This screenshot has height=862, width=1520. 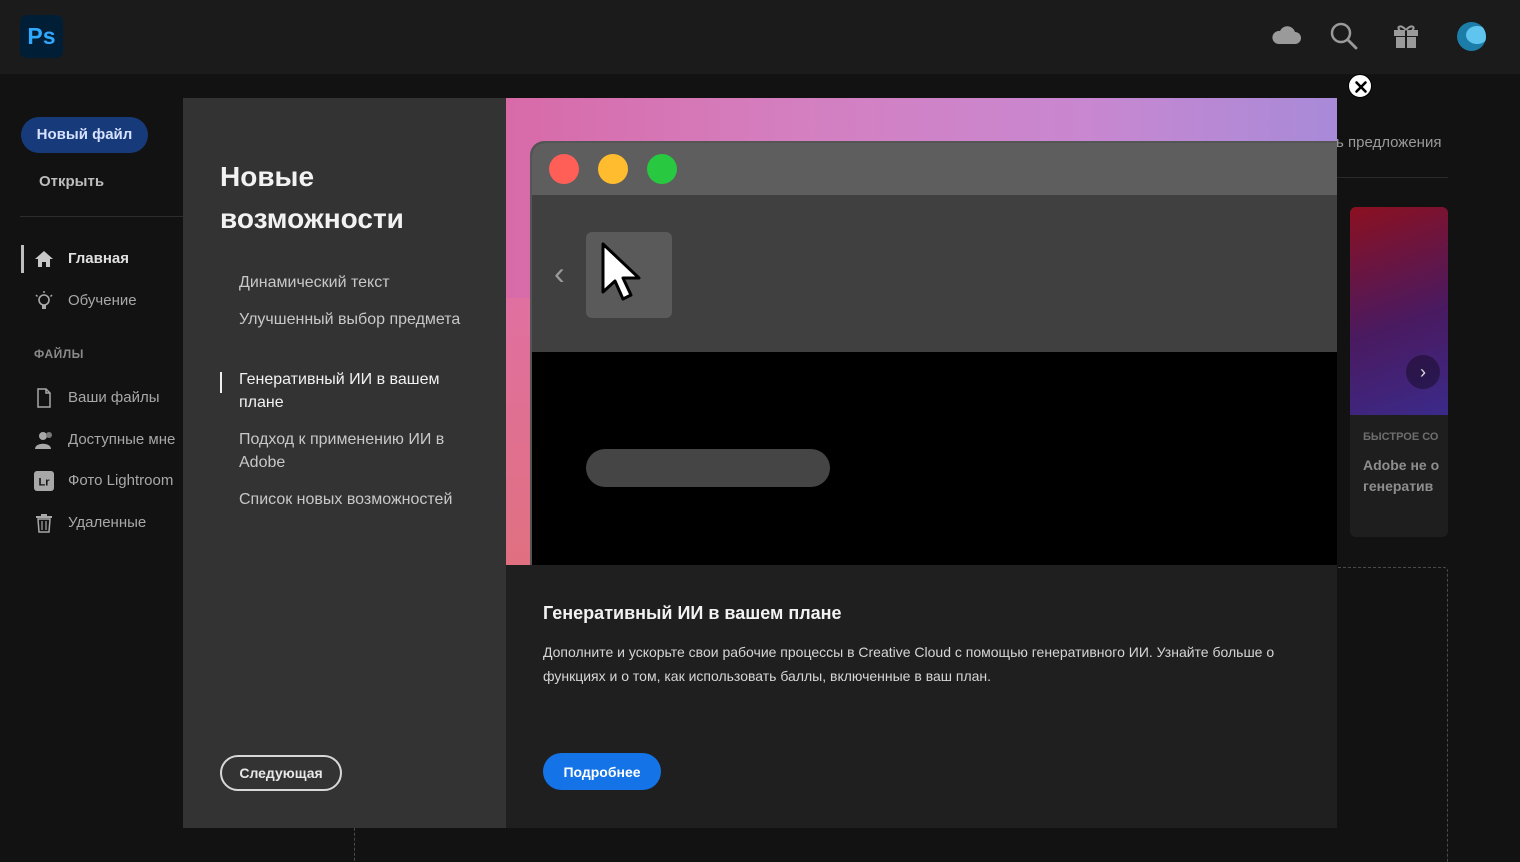 I want to click on mock-minimize-dot, so click(x=613, y=169).